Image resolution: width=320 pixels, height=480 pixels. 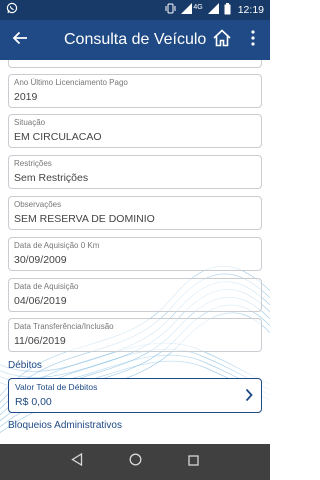 I want to click on field-label: Data de Aquisição, so click(x=46, y=286).